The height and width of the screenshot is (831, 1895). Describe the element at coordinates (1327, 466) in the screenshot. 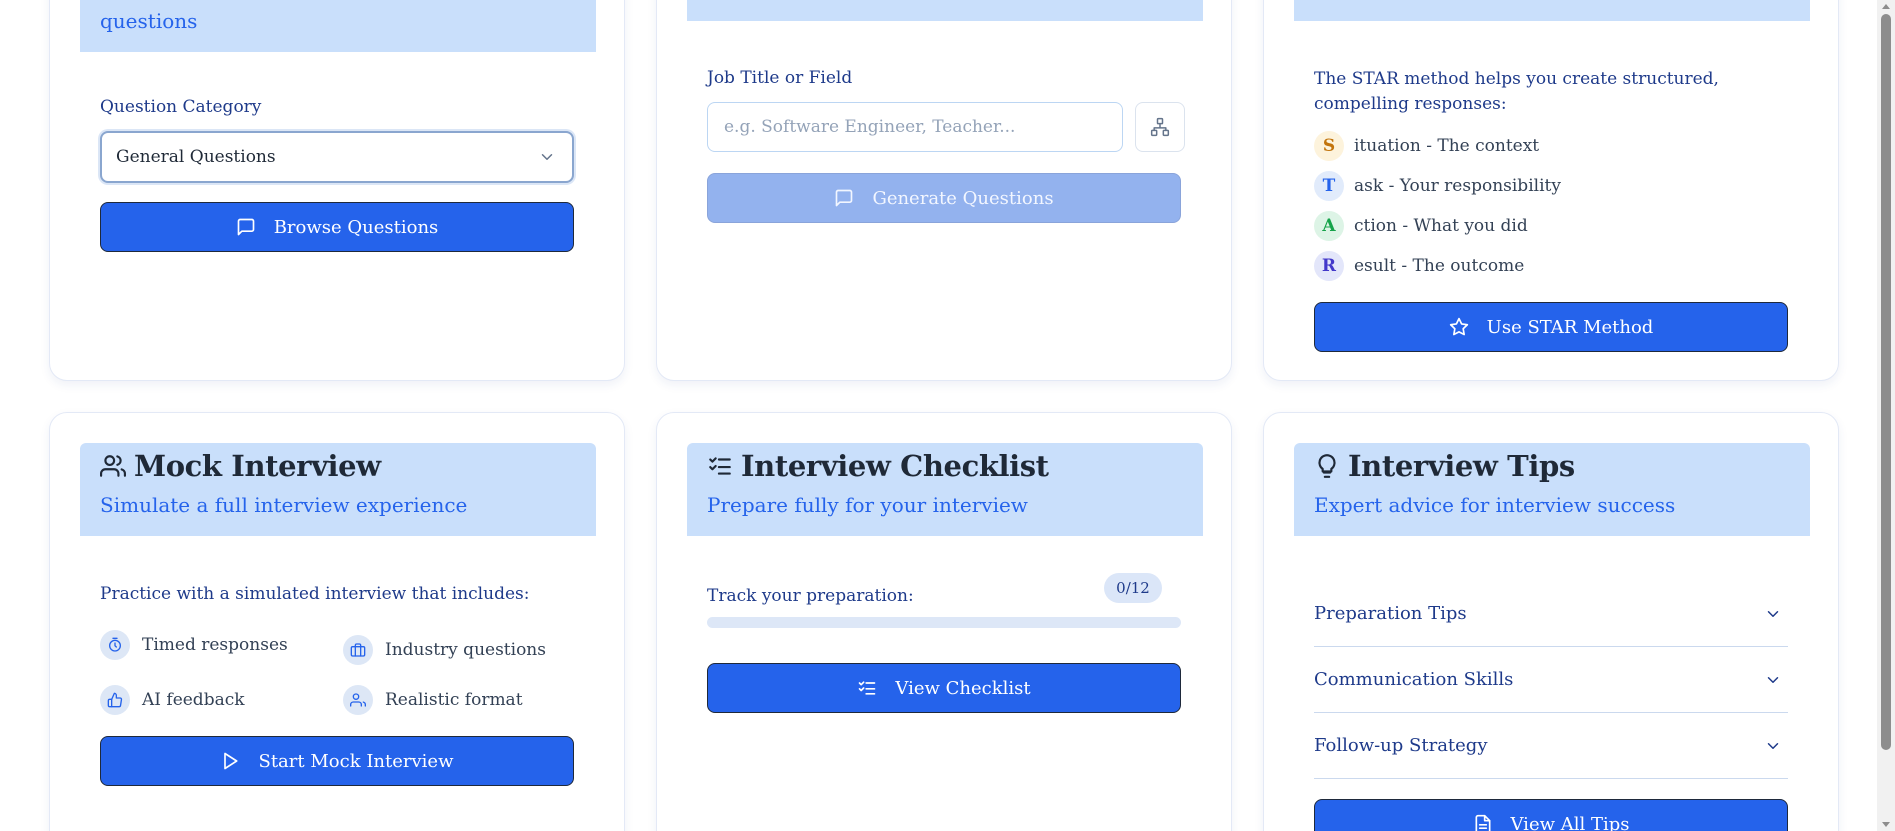

I see `lightbulb-icon` at that location.